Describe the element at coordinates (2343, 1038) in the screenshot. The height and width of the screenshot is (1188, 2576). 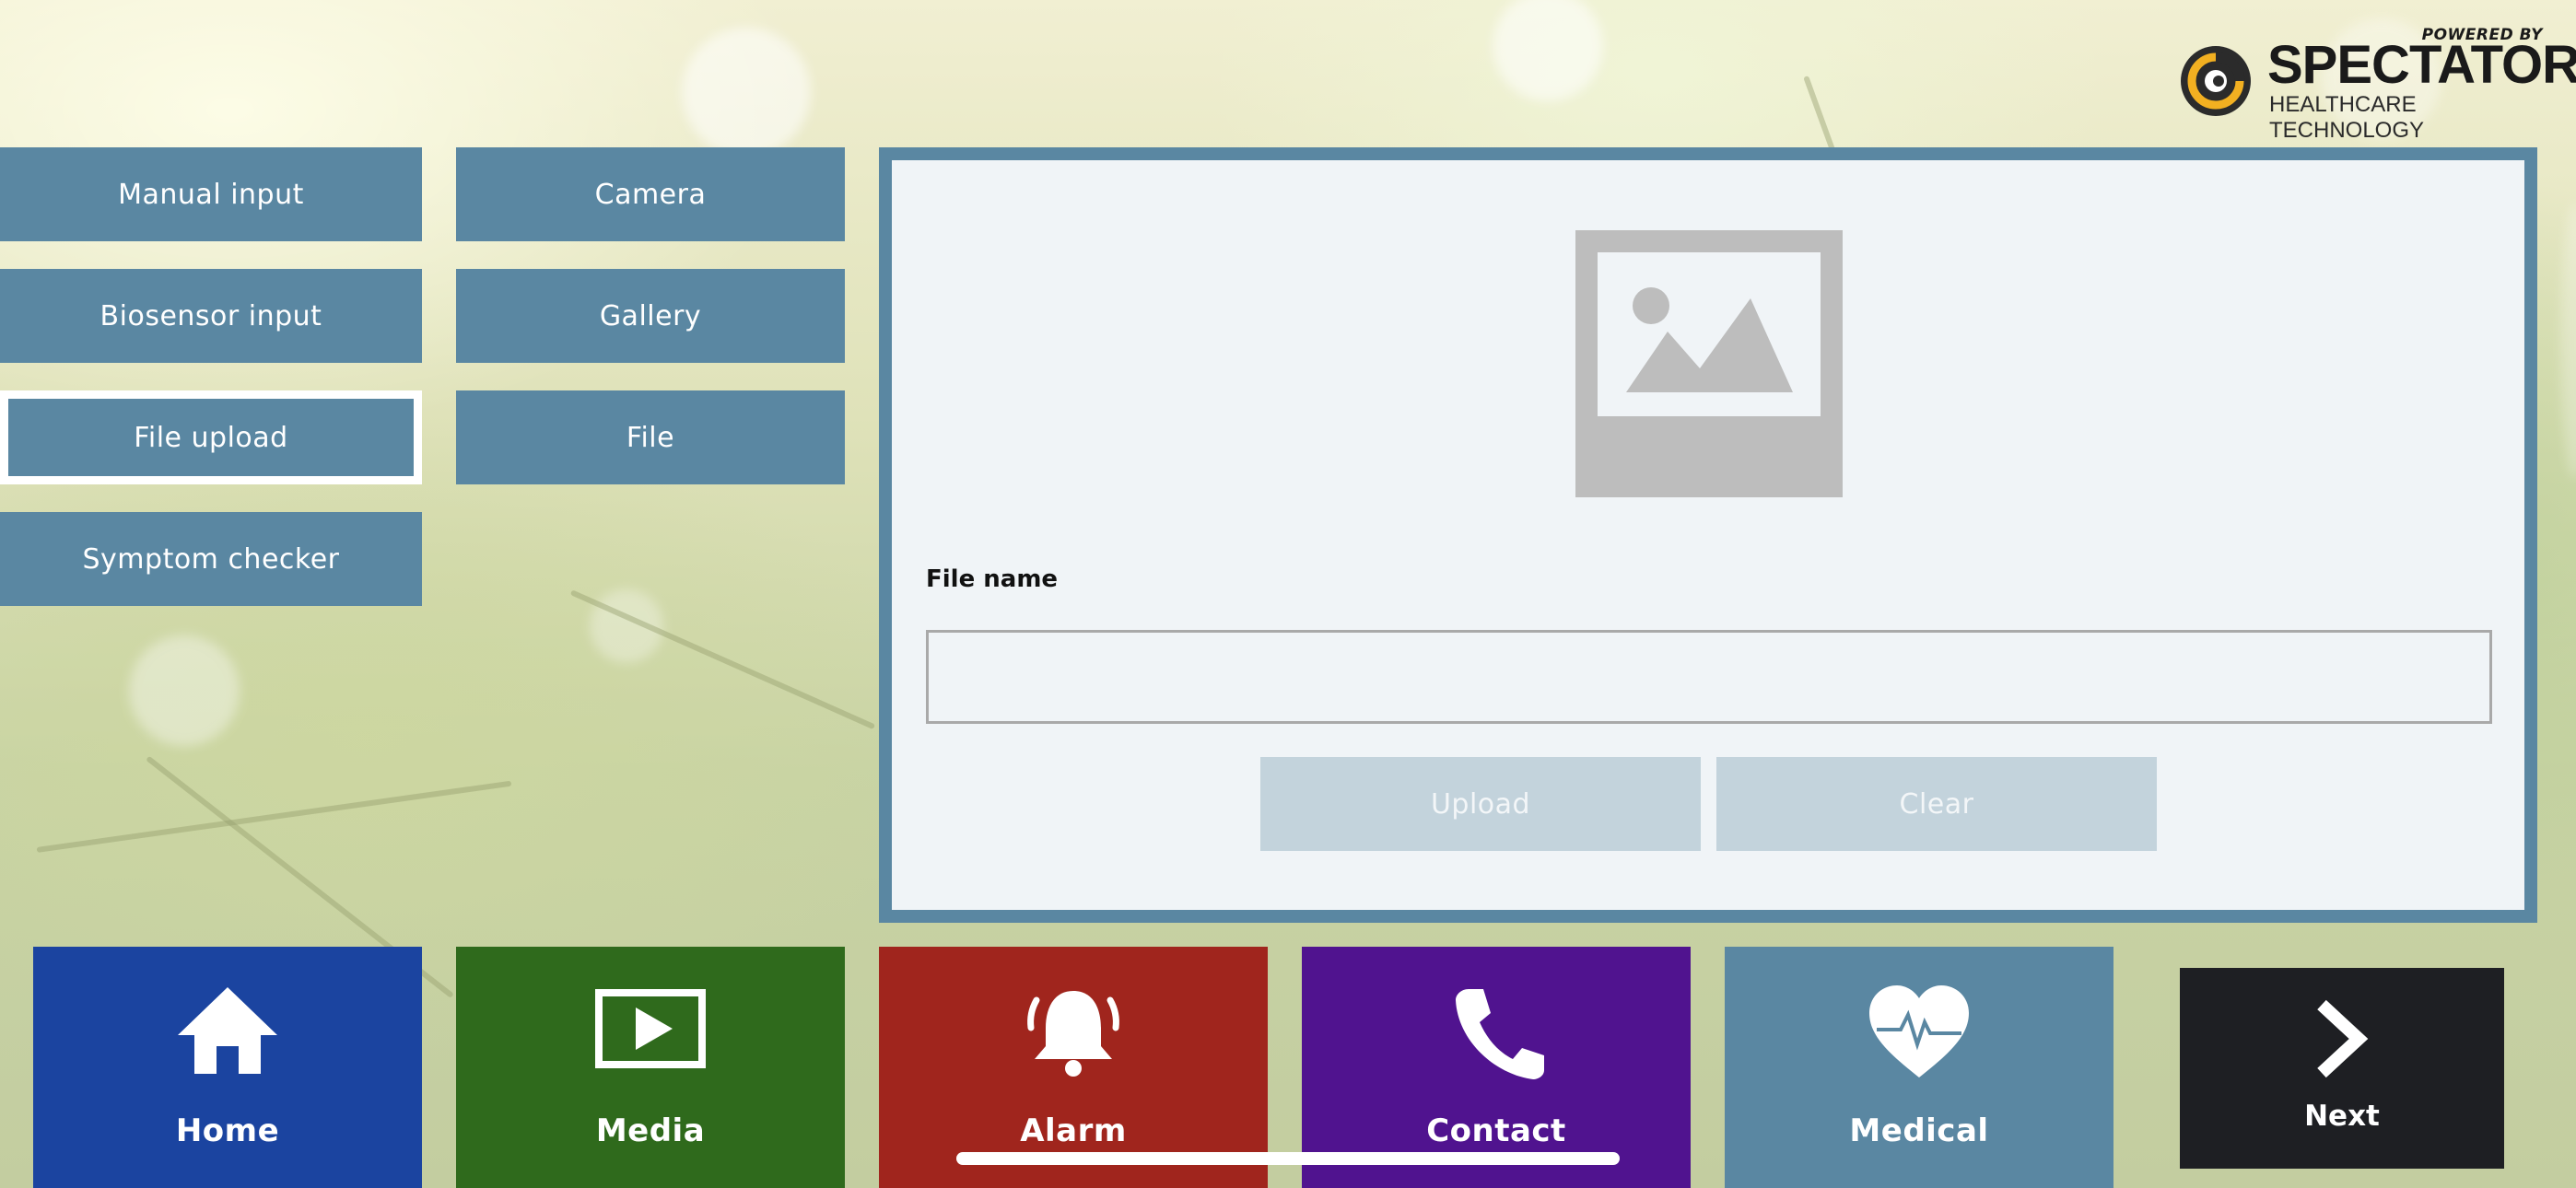
I see `chevron-right-icon` at that location.